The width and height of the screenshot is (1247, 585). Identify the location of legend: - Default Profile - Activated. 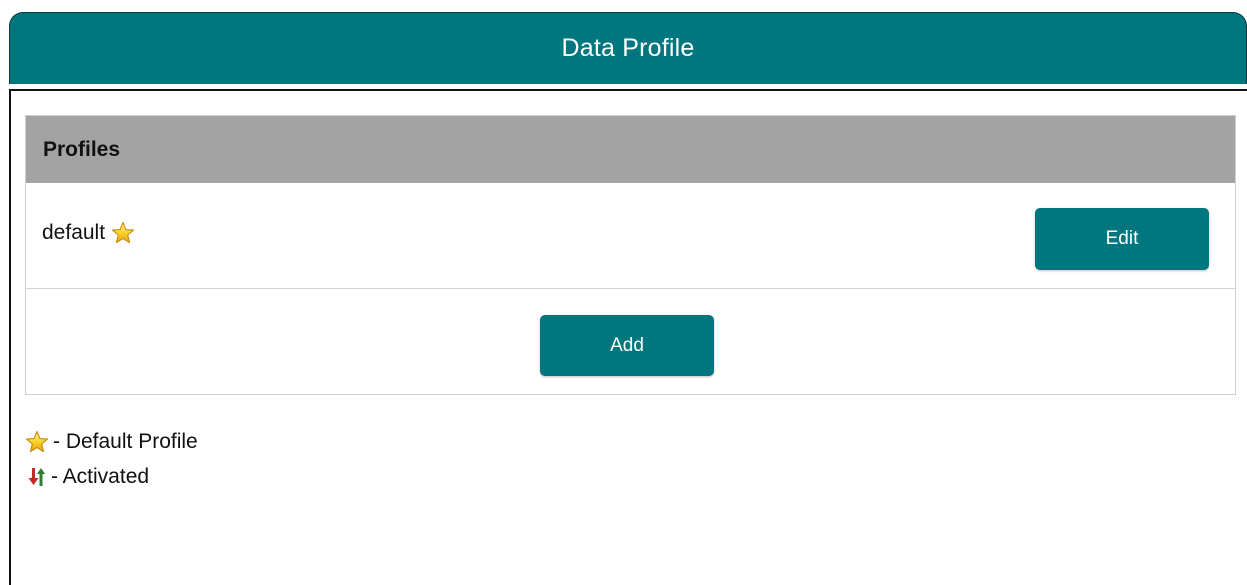
(111, 459).